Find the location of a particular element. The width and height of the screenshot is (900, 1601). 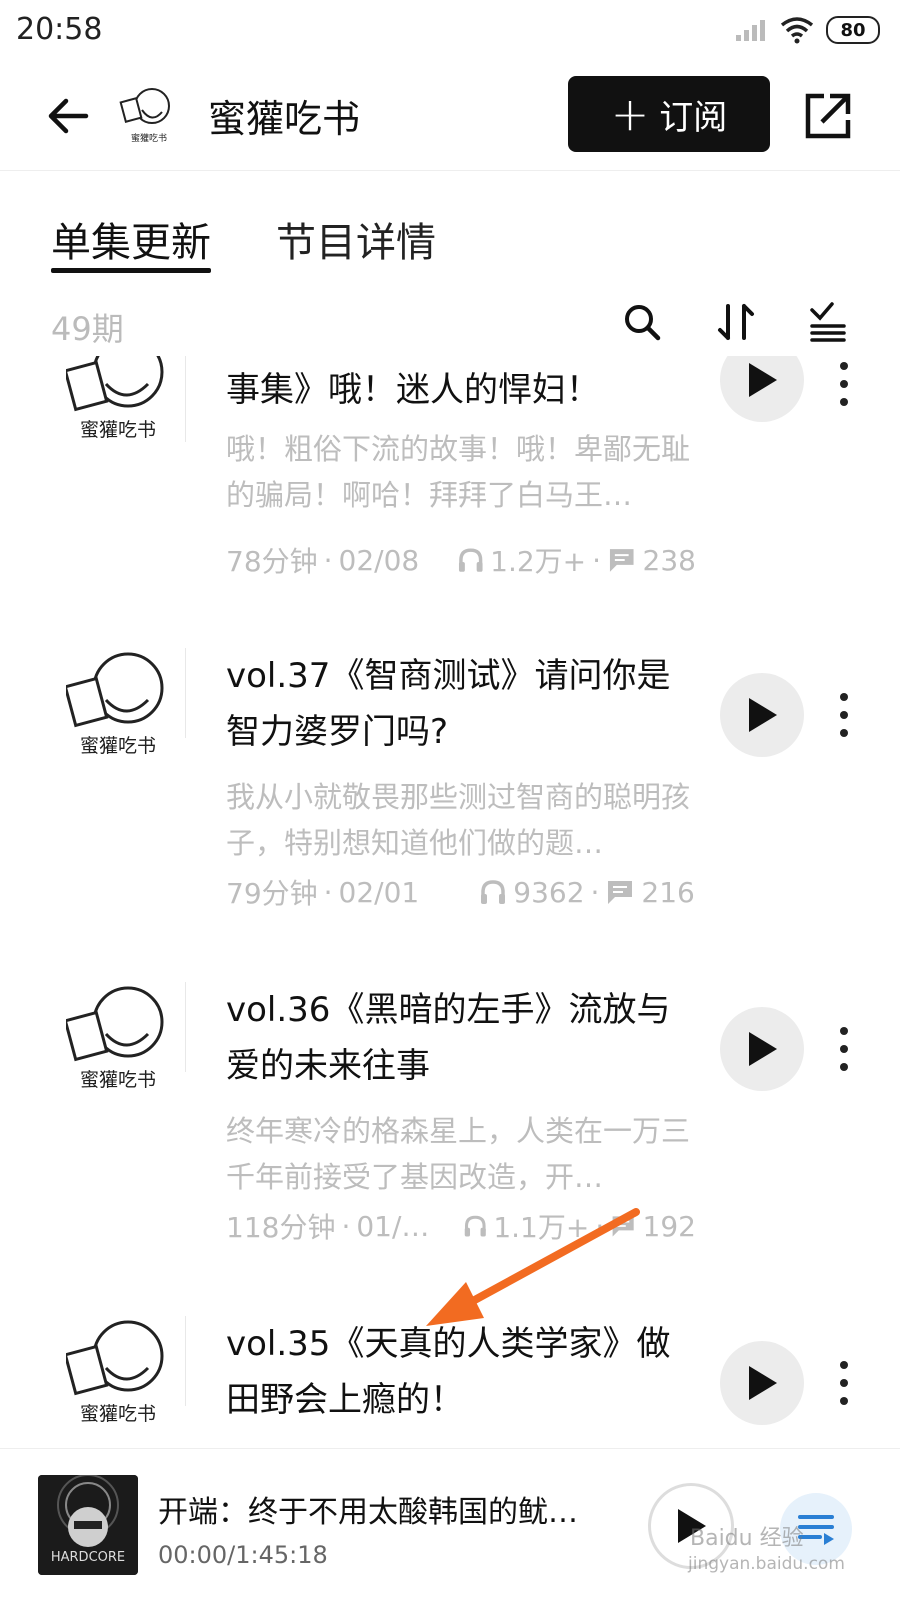

podcast-logo: 蜜獾吃书 is located at coordinates (146, 116).